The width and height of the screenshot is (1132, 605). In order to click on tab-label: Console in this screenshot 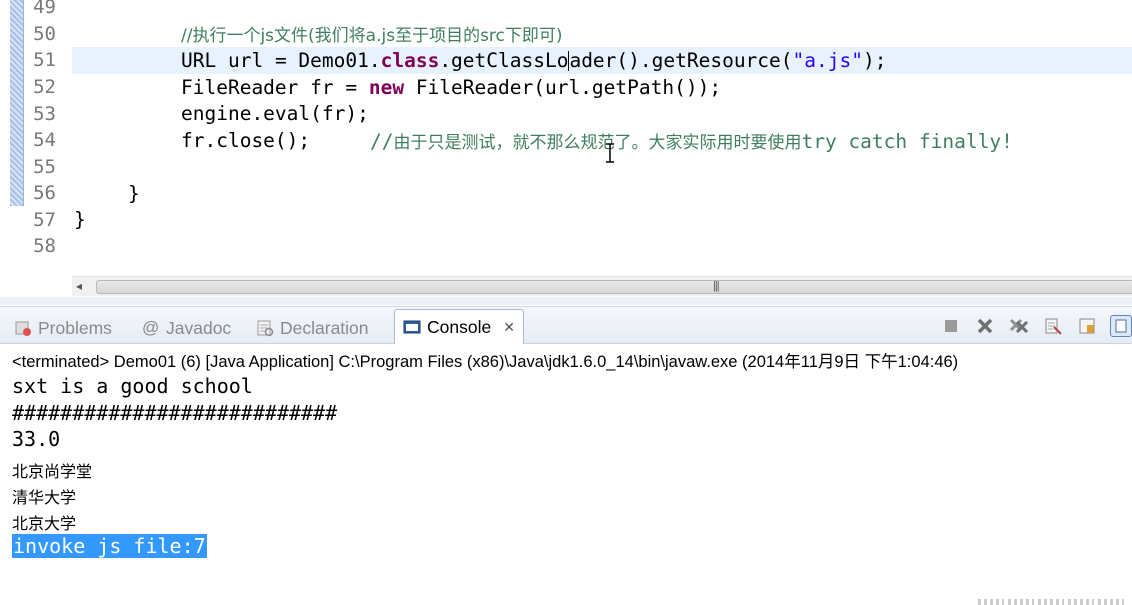, I will do `click(459, 326)`.